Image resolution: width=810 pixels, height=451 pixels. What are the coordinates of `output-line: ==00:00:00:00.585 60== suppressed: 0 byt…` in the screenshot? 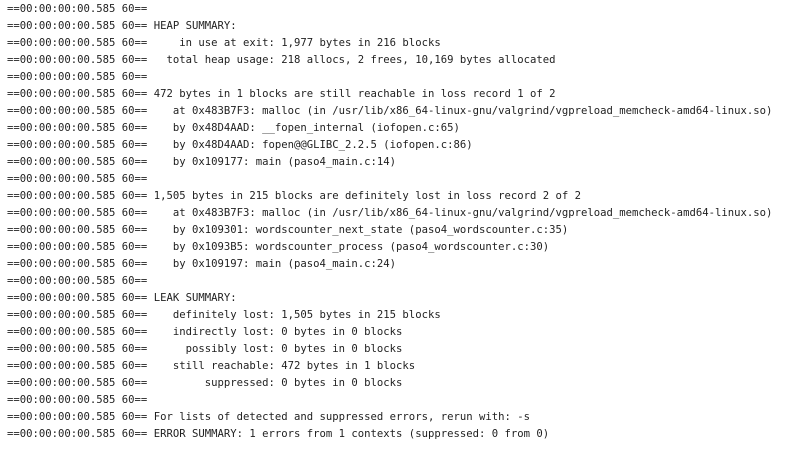 It's located at (205, 383).